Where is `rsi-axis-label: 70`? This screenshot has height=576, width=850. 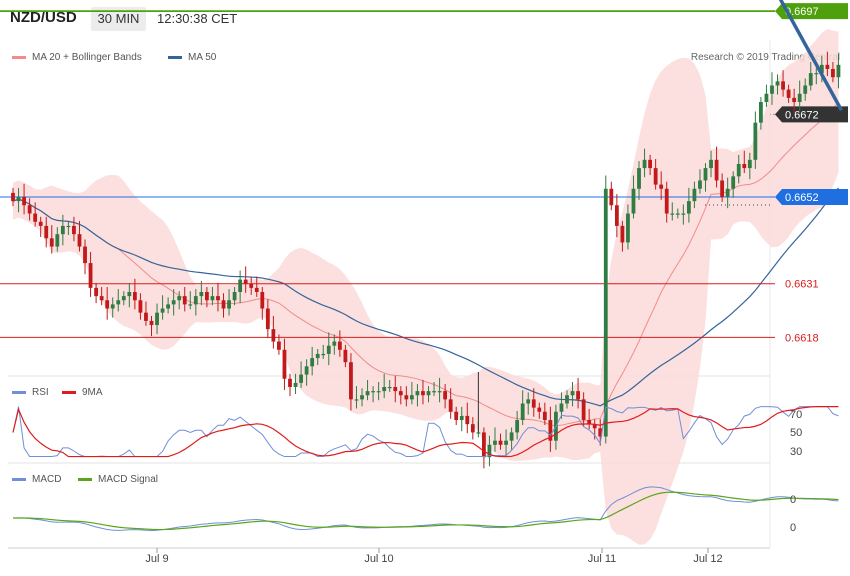
rsi-axis-label: 70 is located at coordinates (796, 415).